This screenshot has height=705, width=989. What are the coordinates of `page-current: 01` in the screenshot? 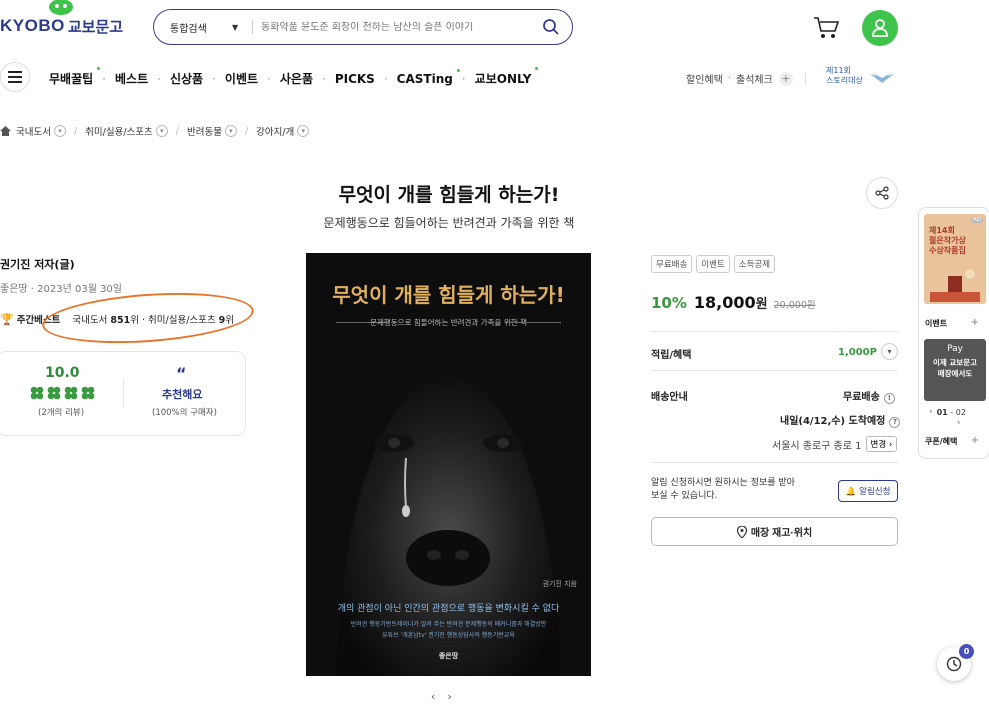 It's located at (942, 412).